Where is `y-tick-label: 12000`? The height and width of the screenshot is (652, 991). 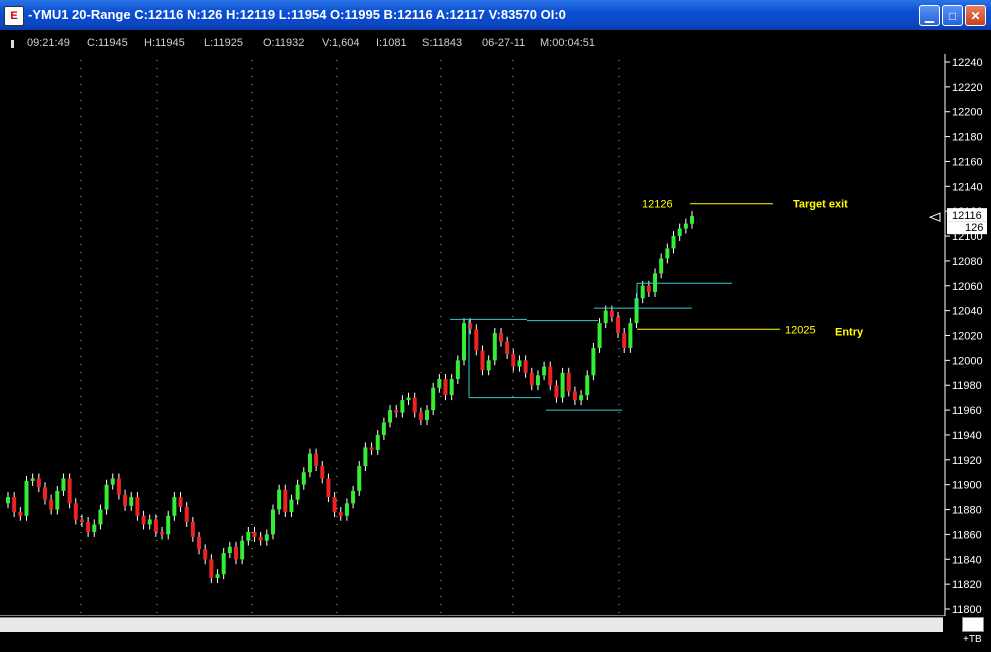 y-tick-label: 12000 is located at coordinates (967, 361).